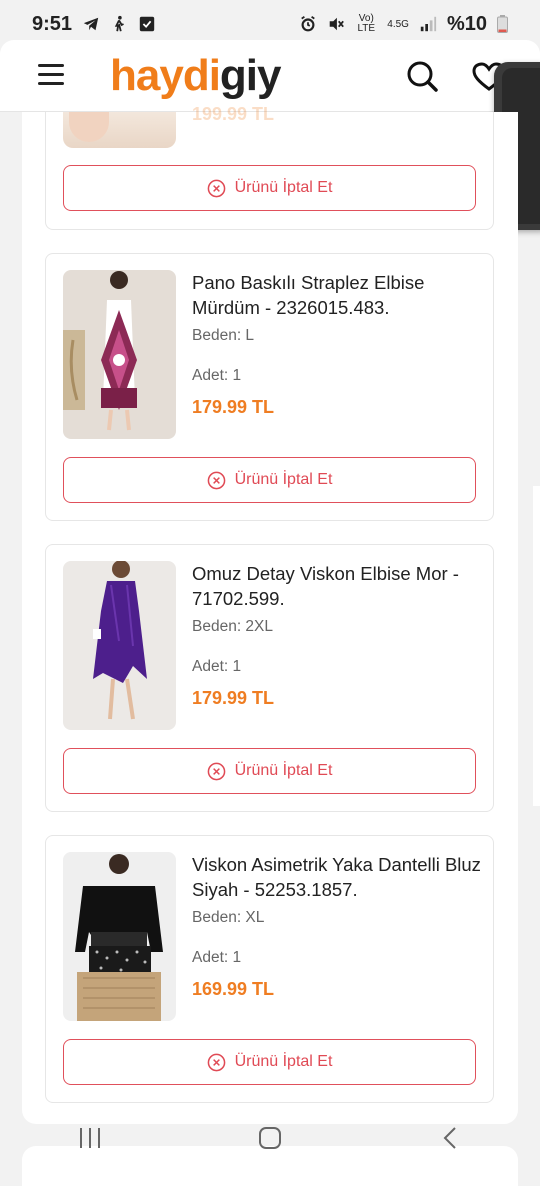 This screenshot has height=1186, width=540. Describe the element at coordinates (119, 130) in the screenshot. I see `product-thumb-partial` at that location.